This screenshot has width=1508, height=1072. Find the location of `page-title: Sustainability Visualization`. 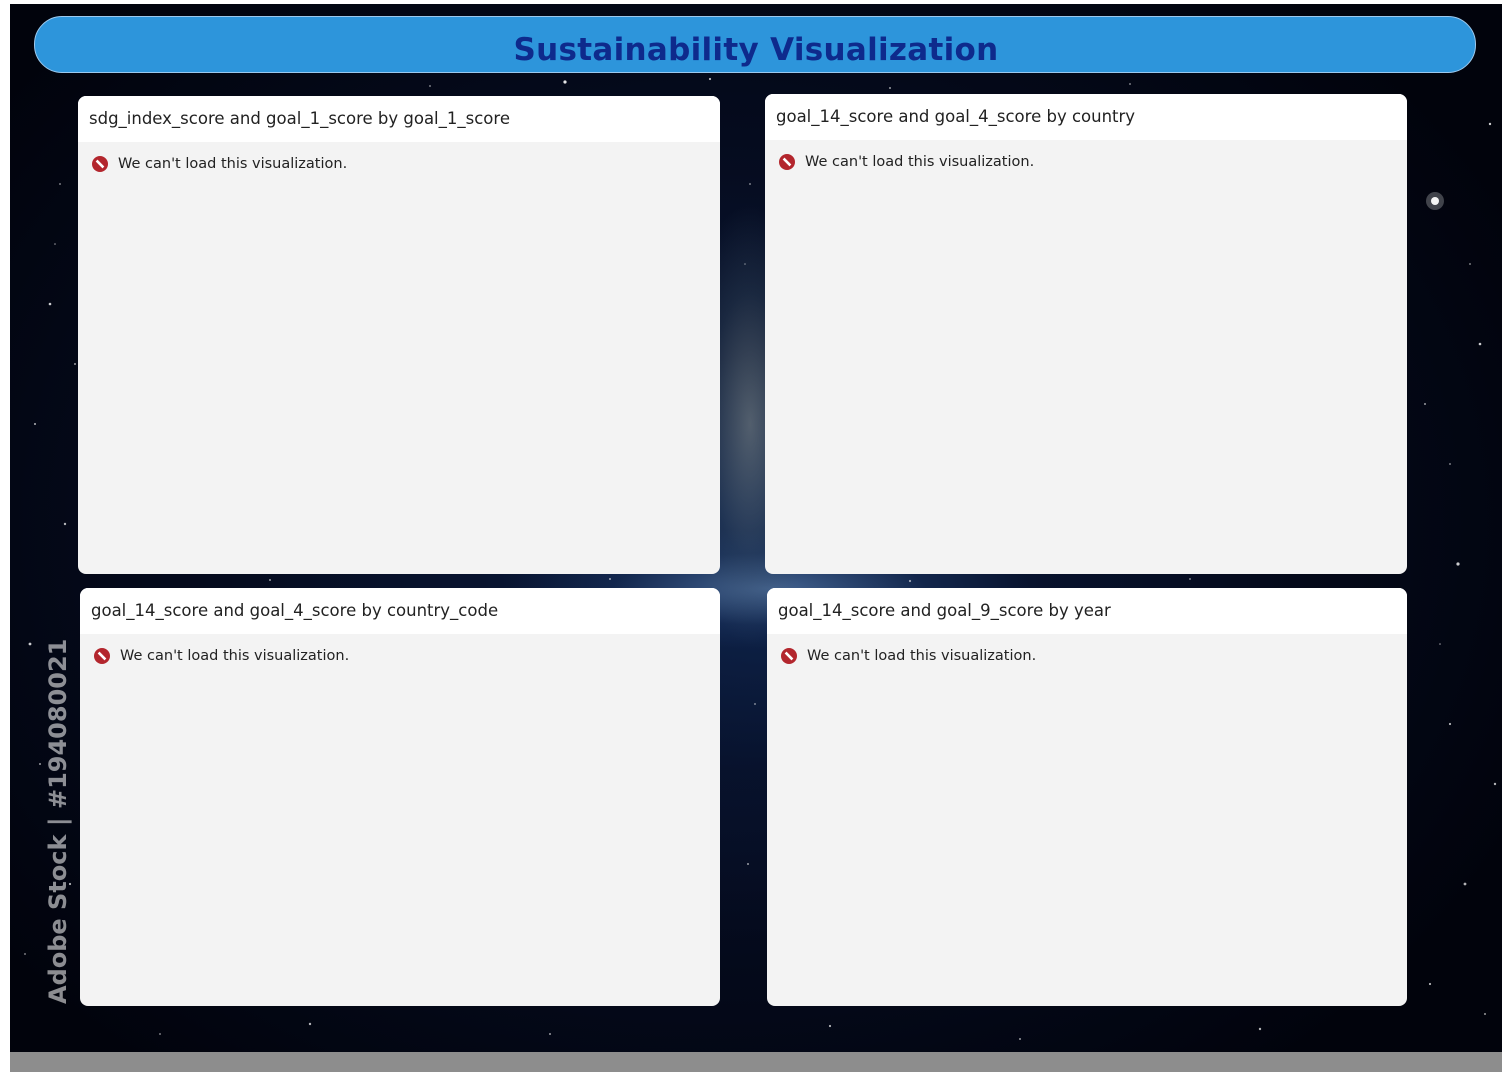

page-title: Sustainability Visualization is located at coordinates (756, 50).